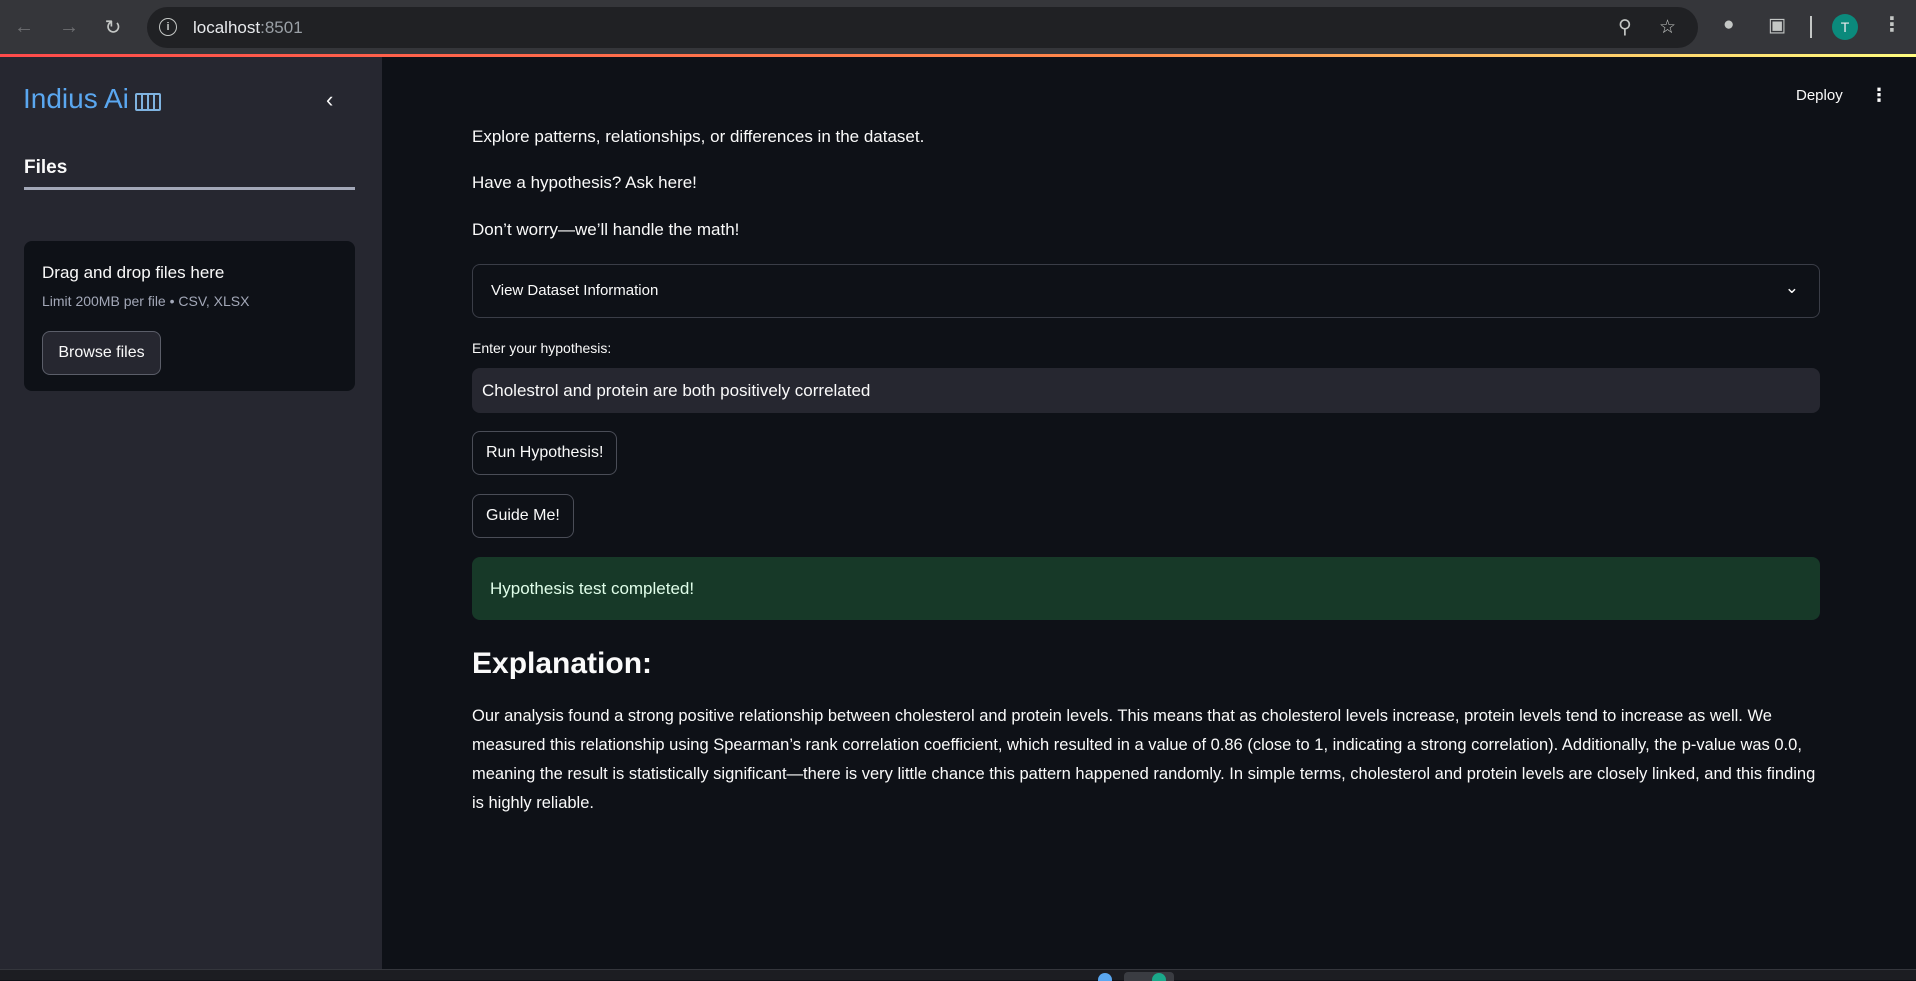 This screenshot has width=1916, height=981. Describe the element at coordinates (1892, 24) in the screenshot. I see `browser-menu-icon: ⋮` at that location.